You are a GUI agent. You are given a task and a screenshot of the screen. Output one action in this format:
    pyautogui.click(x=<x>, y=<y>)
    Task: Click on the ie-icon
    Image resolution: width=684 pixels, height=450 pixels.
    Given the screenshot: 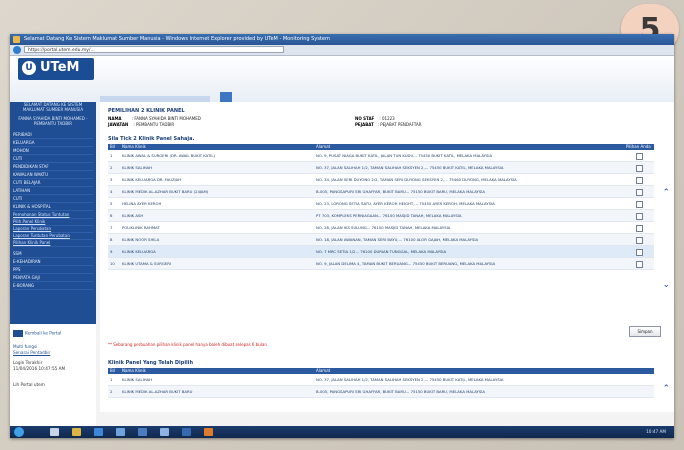 What is the action you would take?
    pyautogui.click(x=16, y=39)
    